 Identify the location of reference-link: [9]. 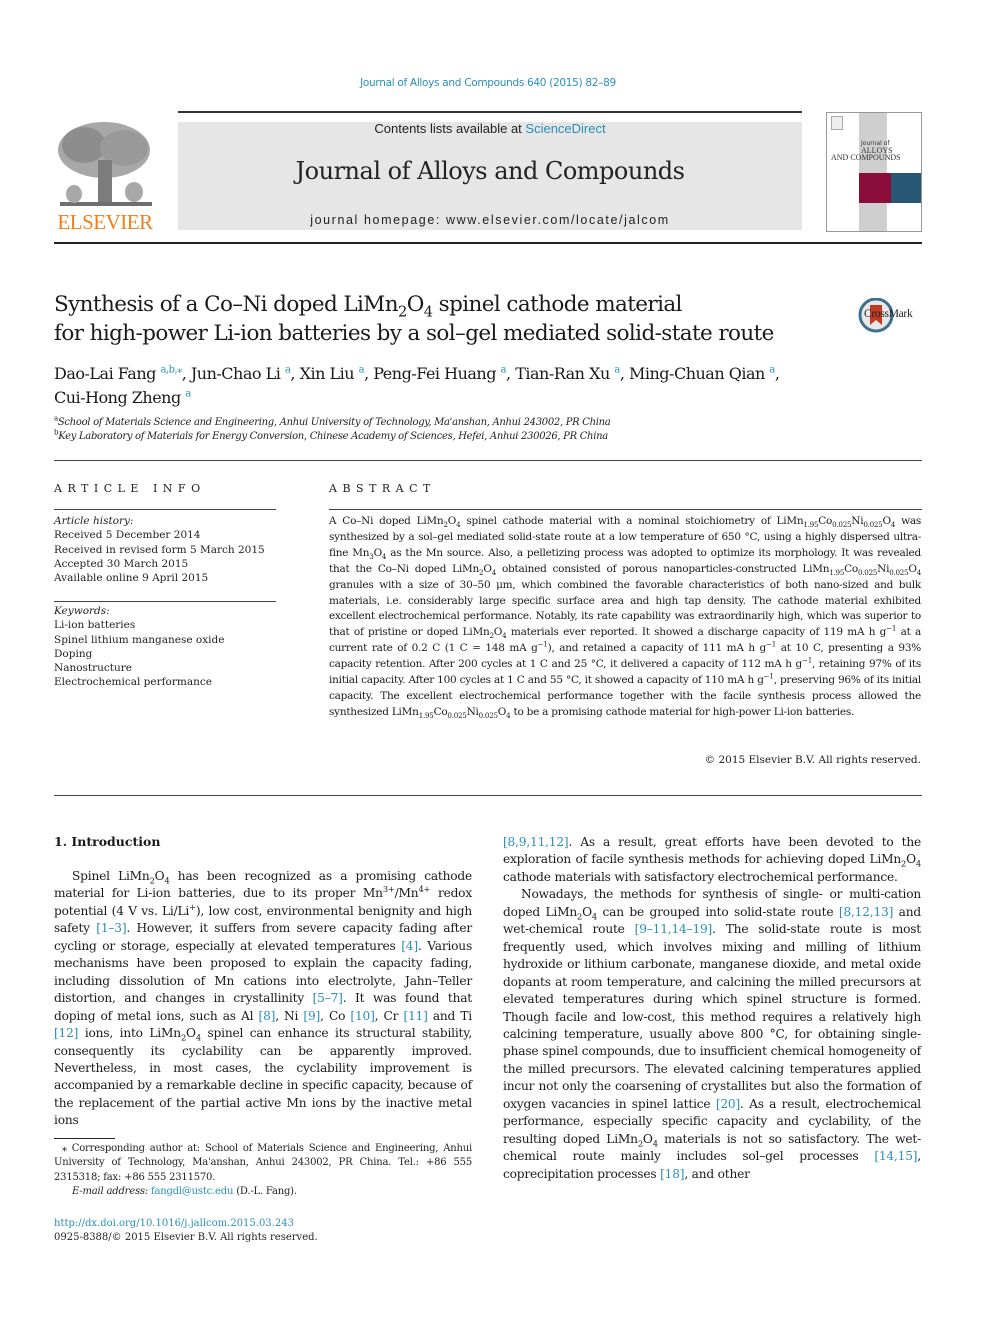
(311, 1016).